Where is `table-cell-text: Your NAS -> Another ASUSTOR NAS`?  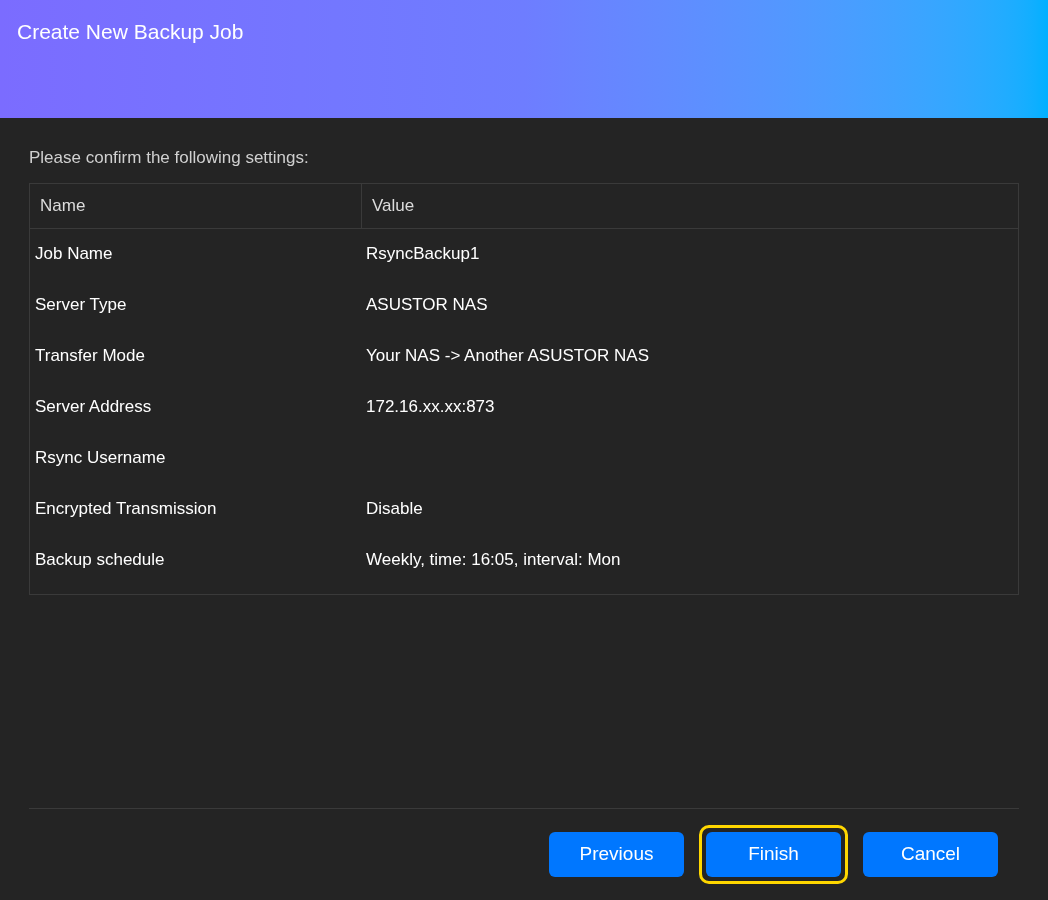 table-cell-text: Your NAS -> Another ASUSTOR NAS is located at coordinates (507, 356).